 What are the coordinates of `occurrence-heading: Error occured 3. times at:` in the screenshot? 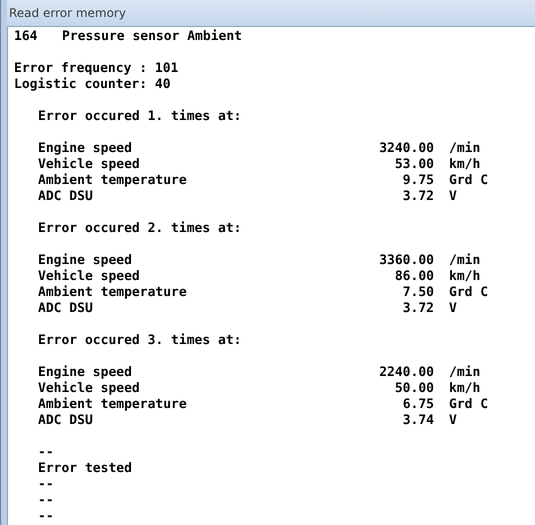 It's located at (140, 341).